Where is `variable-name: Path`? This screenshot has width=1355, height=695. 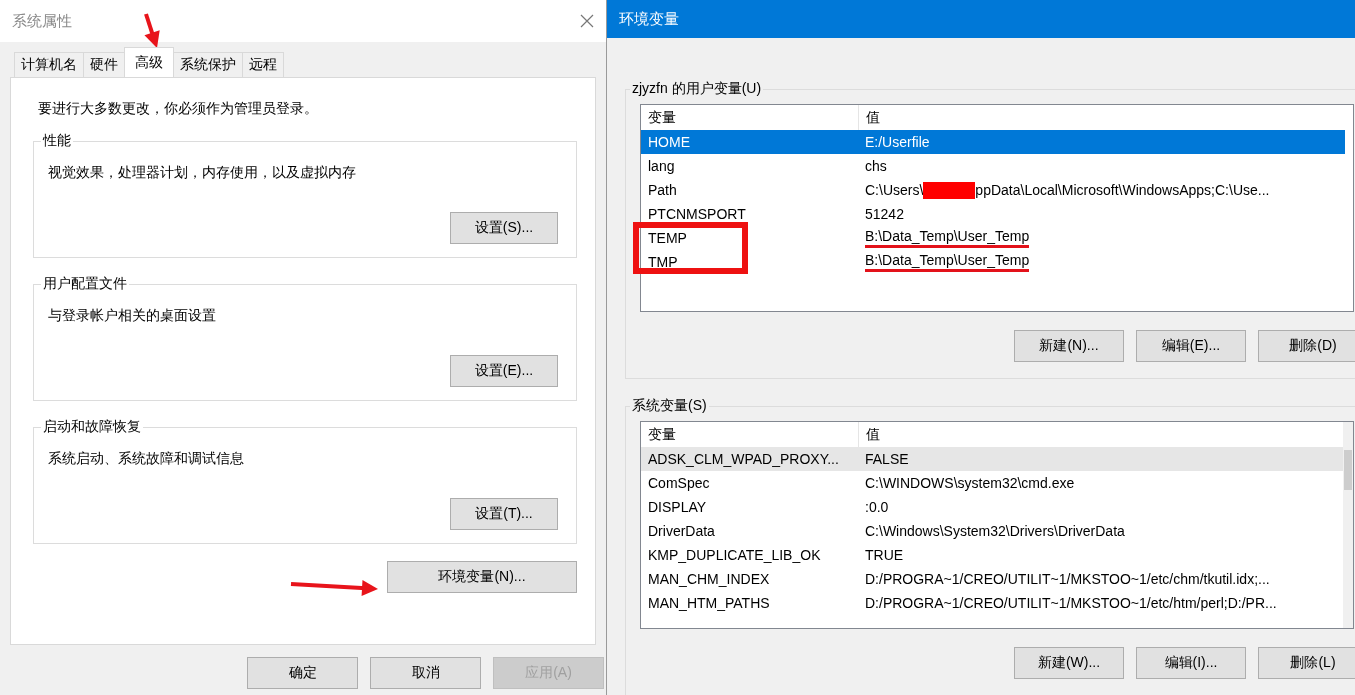
variable-name: Path is located at coordinates (662, 190).